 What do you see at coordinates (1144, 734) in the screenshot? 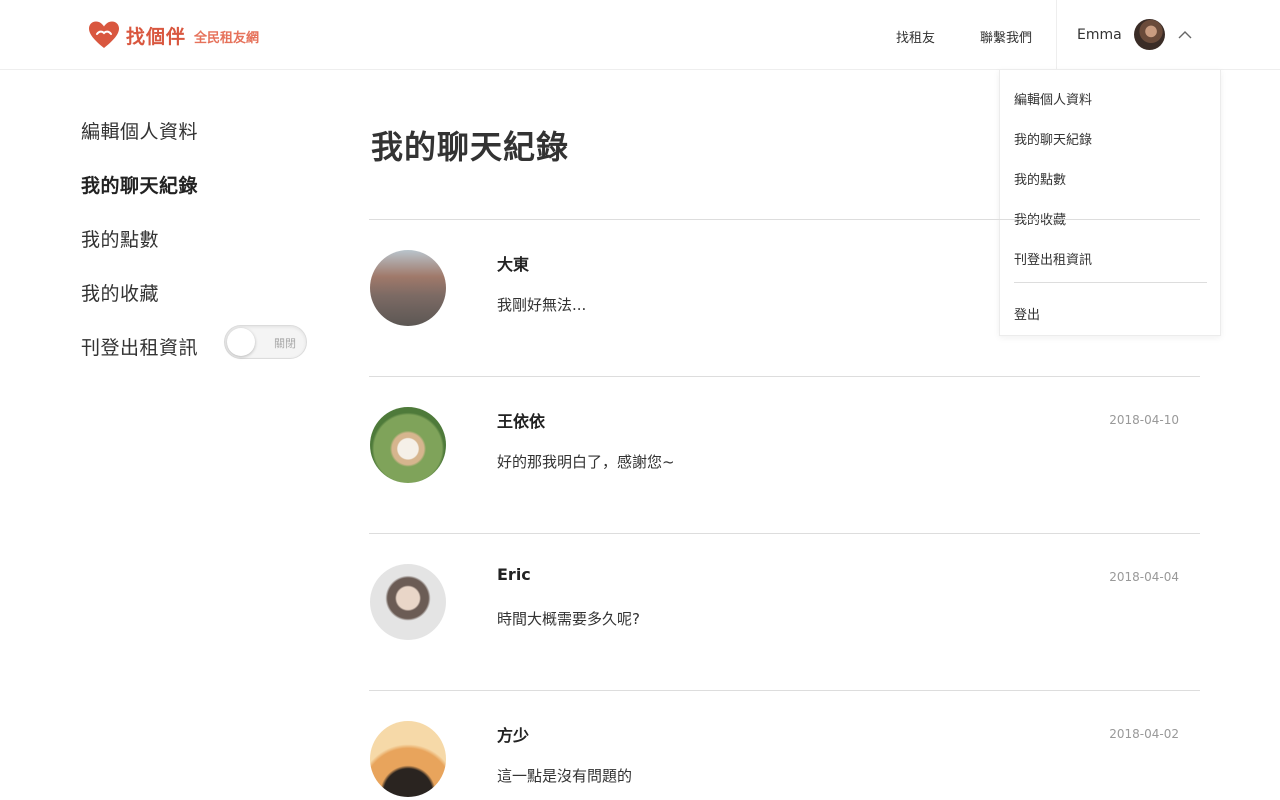
I see `chat-date: 2018-04-02` at bounding box center [1144, 734].